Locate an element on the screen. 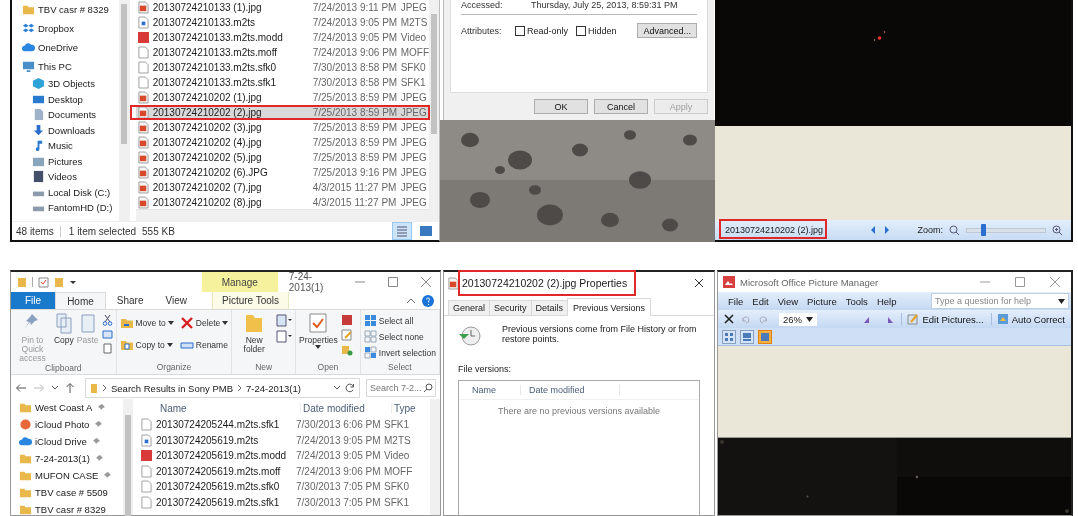 The width and height of the screenshot is (1078, 516). nav-item: TBV case # 5509 is located at coordinates (71, 492).